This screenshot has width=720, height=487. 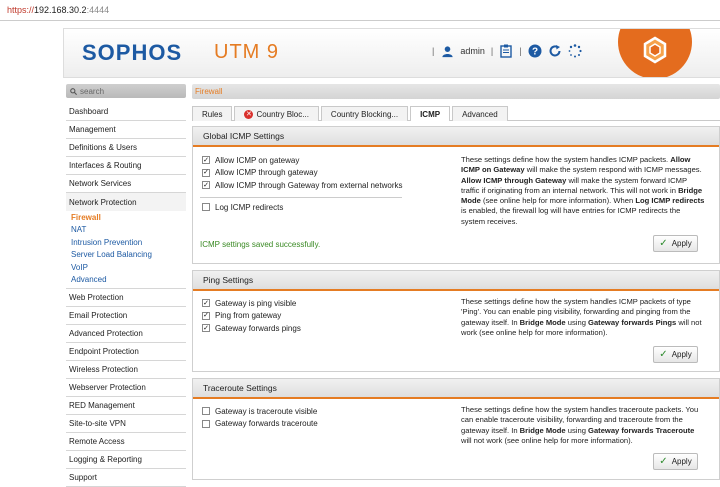 I want to click on tab-label: ICMP, so click(x=430, y=114).